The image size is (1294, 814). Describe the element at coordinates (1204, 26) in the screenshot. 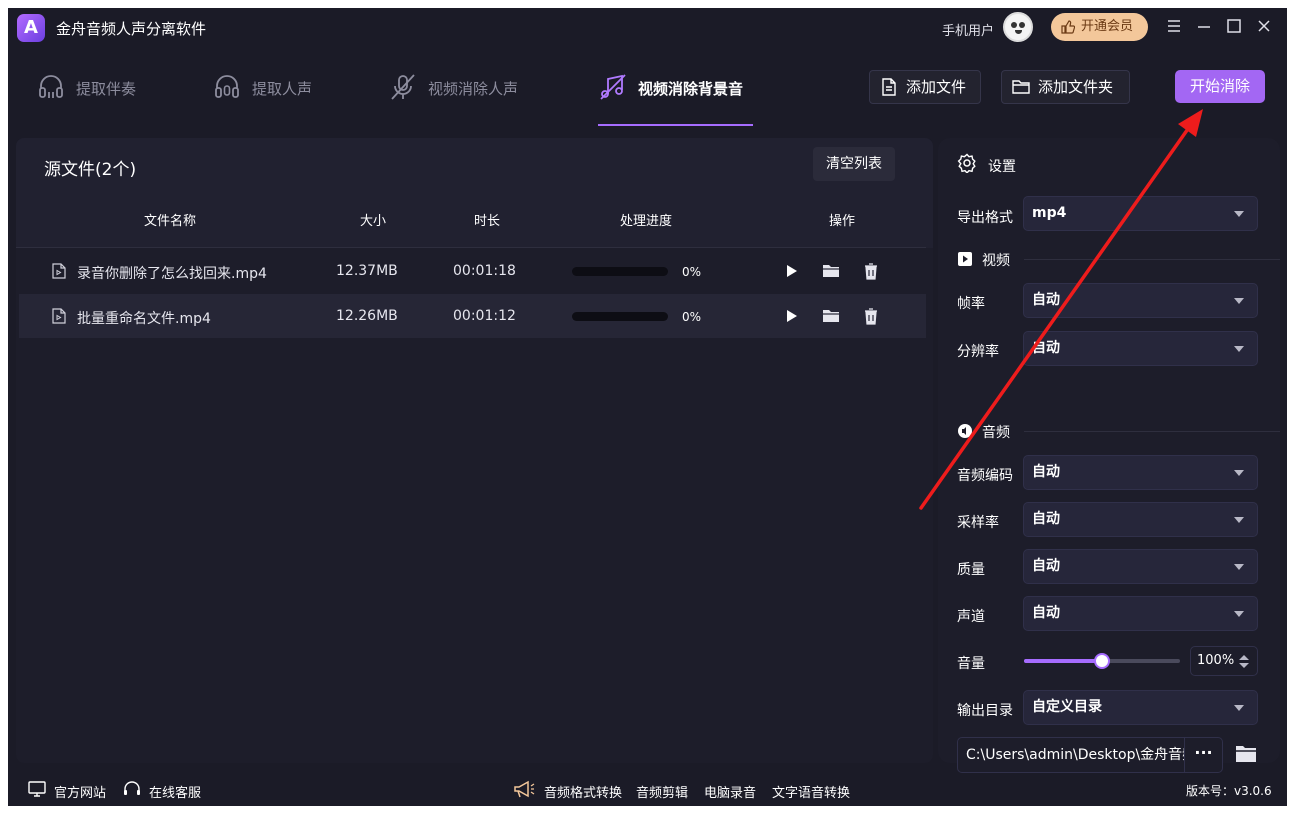

I see `minimize-icon` at that location.